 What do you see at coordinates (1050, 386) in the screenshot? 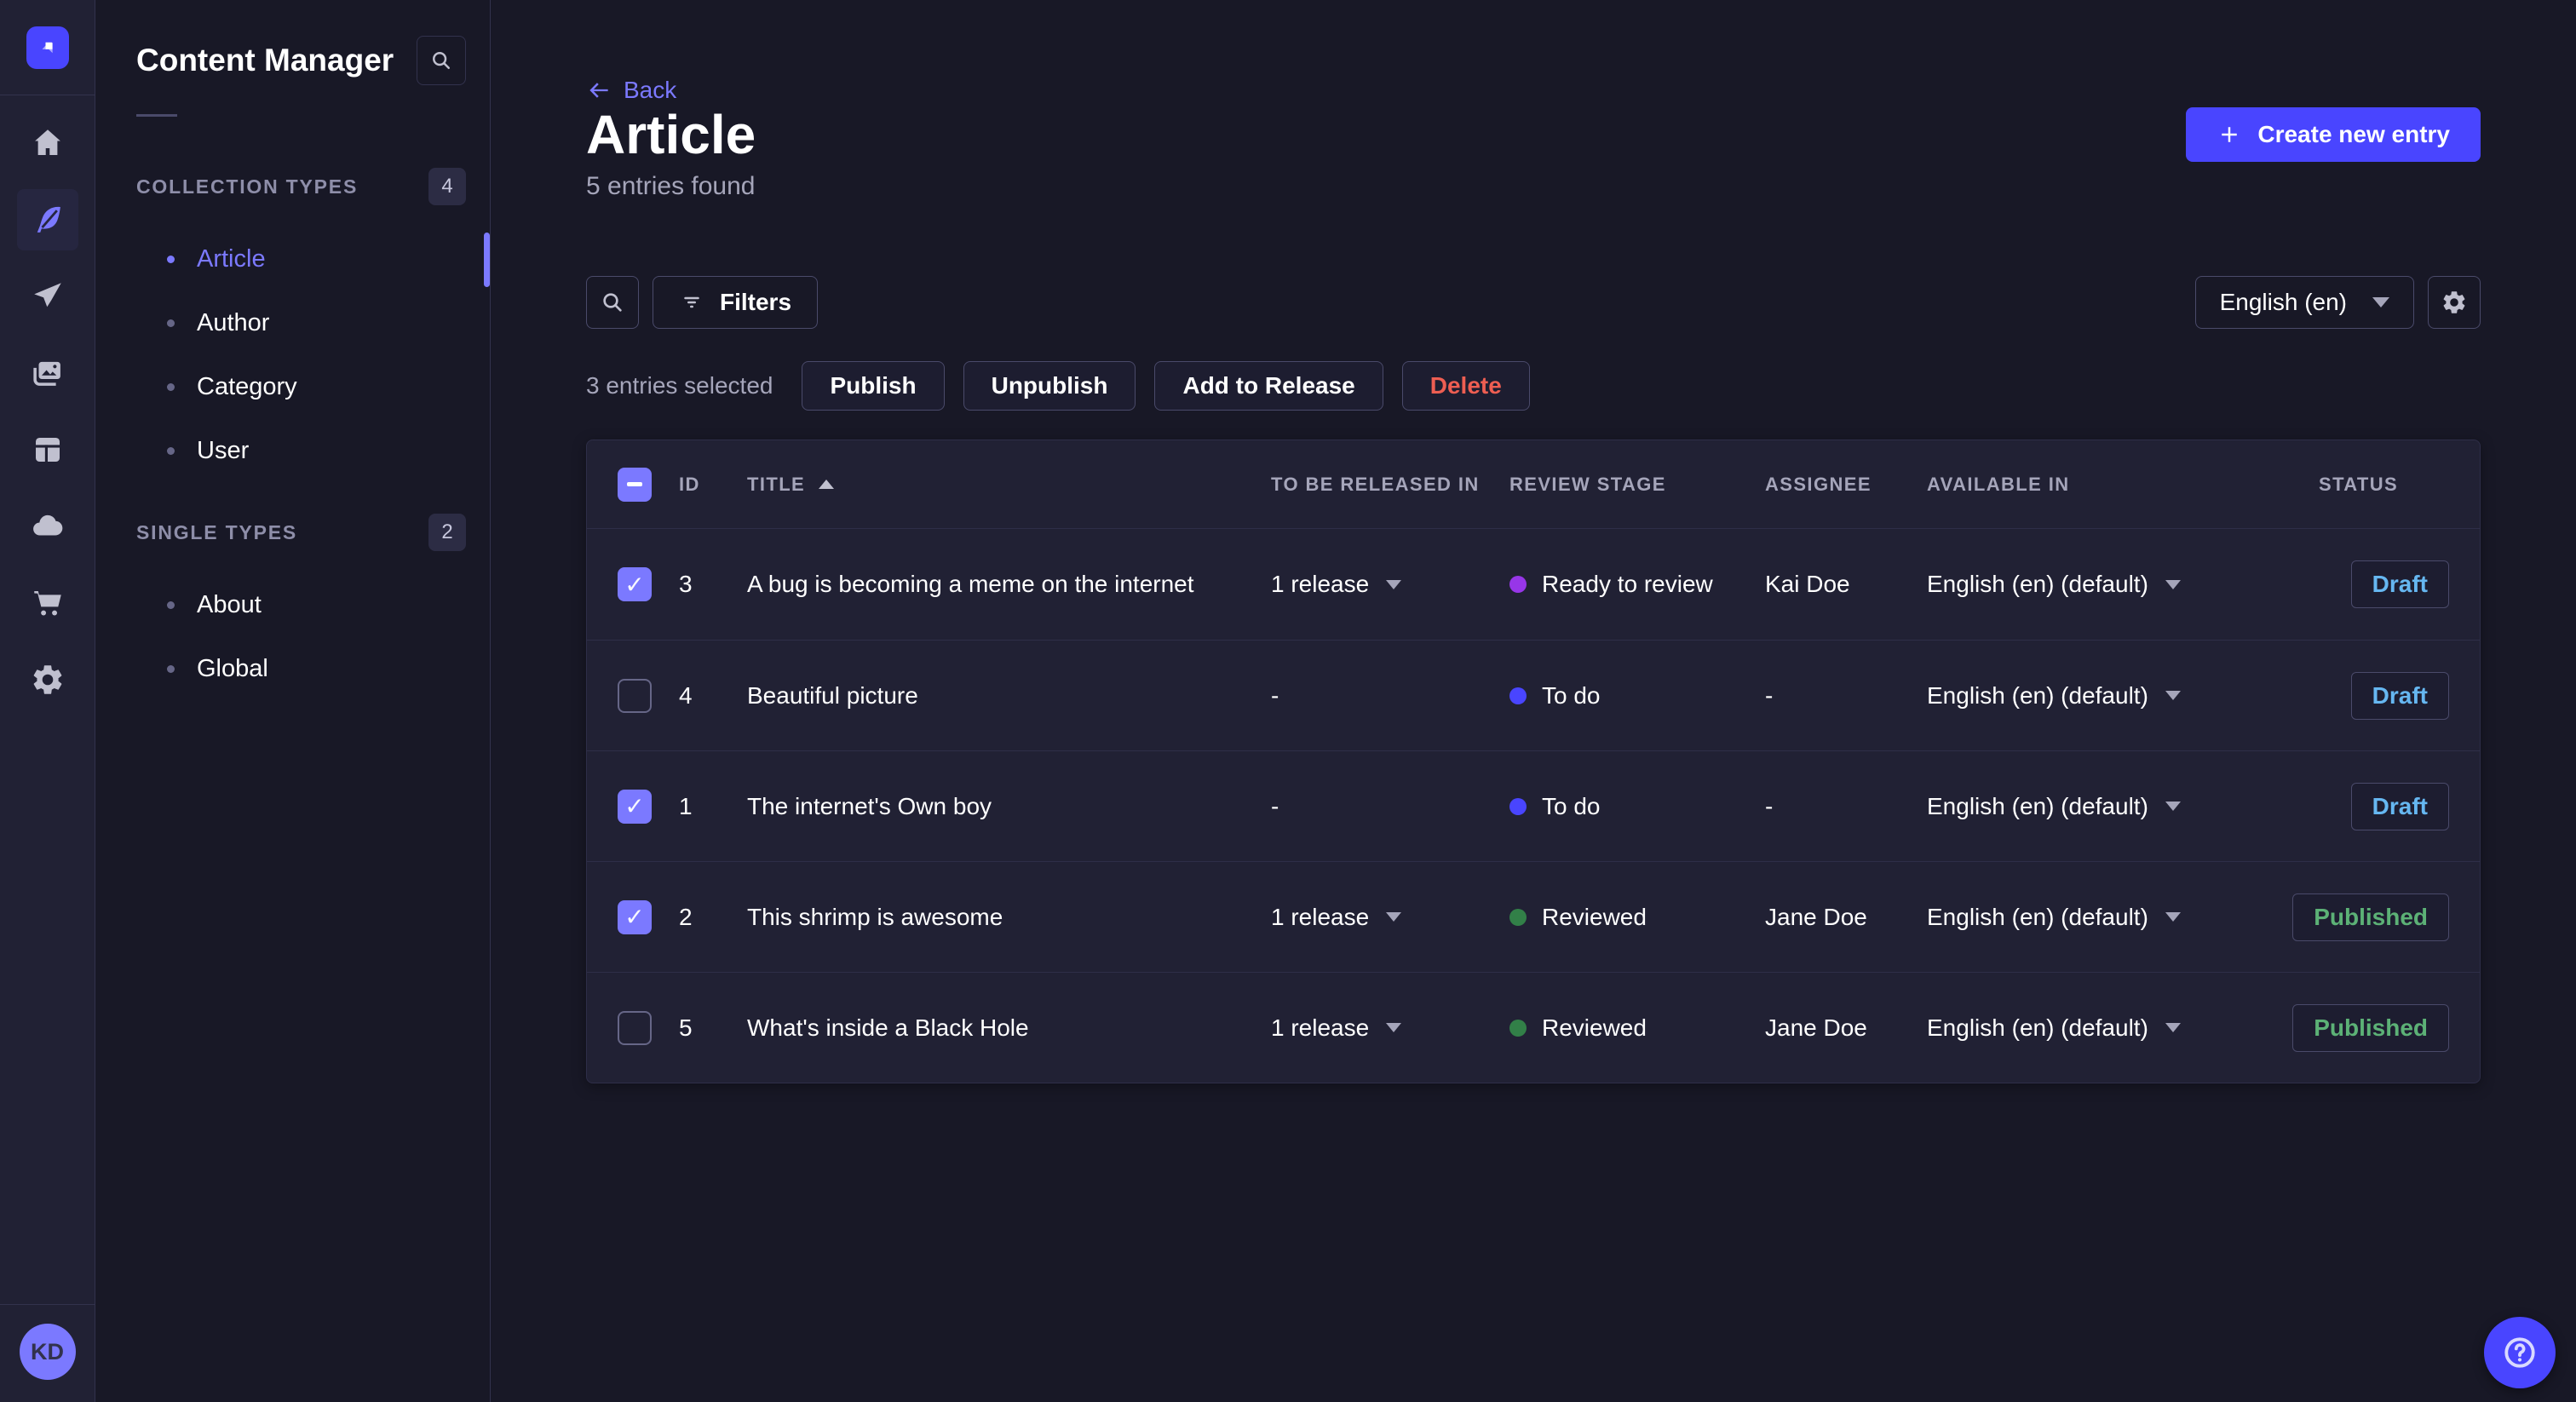
I see `unpublish-button: Unpublish` at bounding box center [1050, 386].